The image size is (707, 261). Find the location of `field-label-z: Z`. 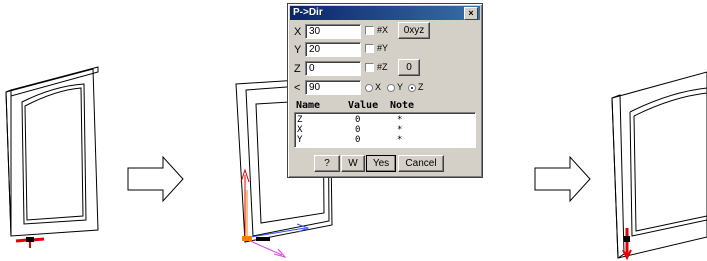

field-label-z: Z is located at coordinates (297, 69).